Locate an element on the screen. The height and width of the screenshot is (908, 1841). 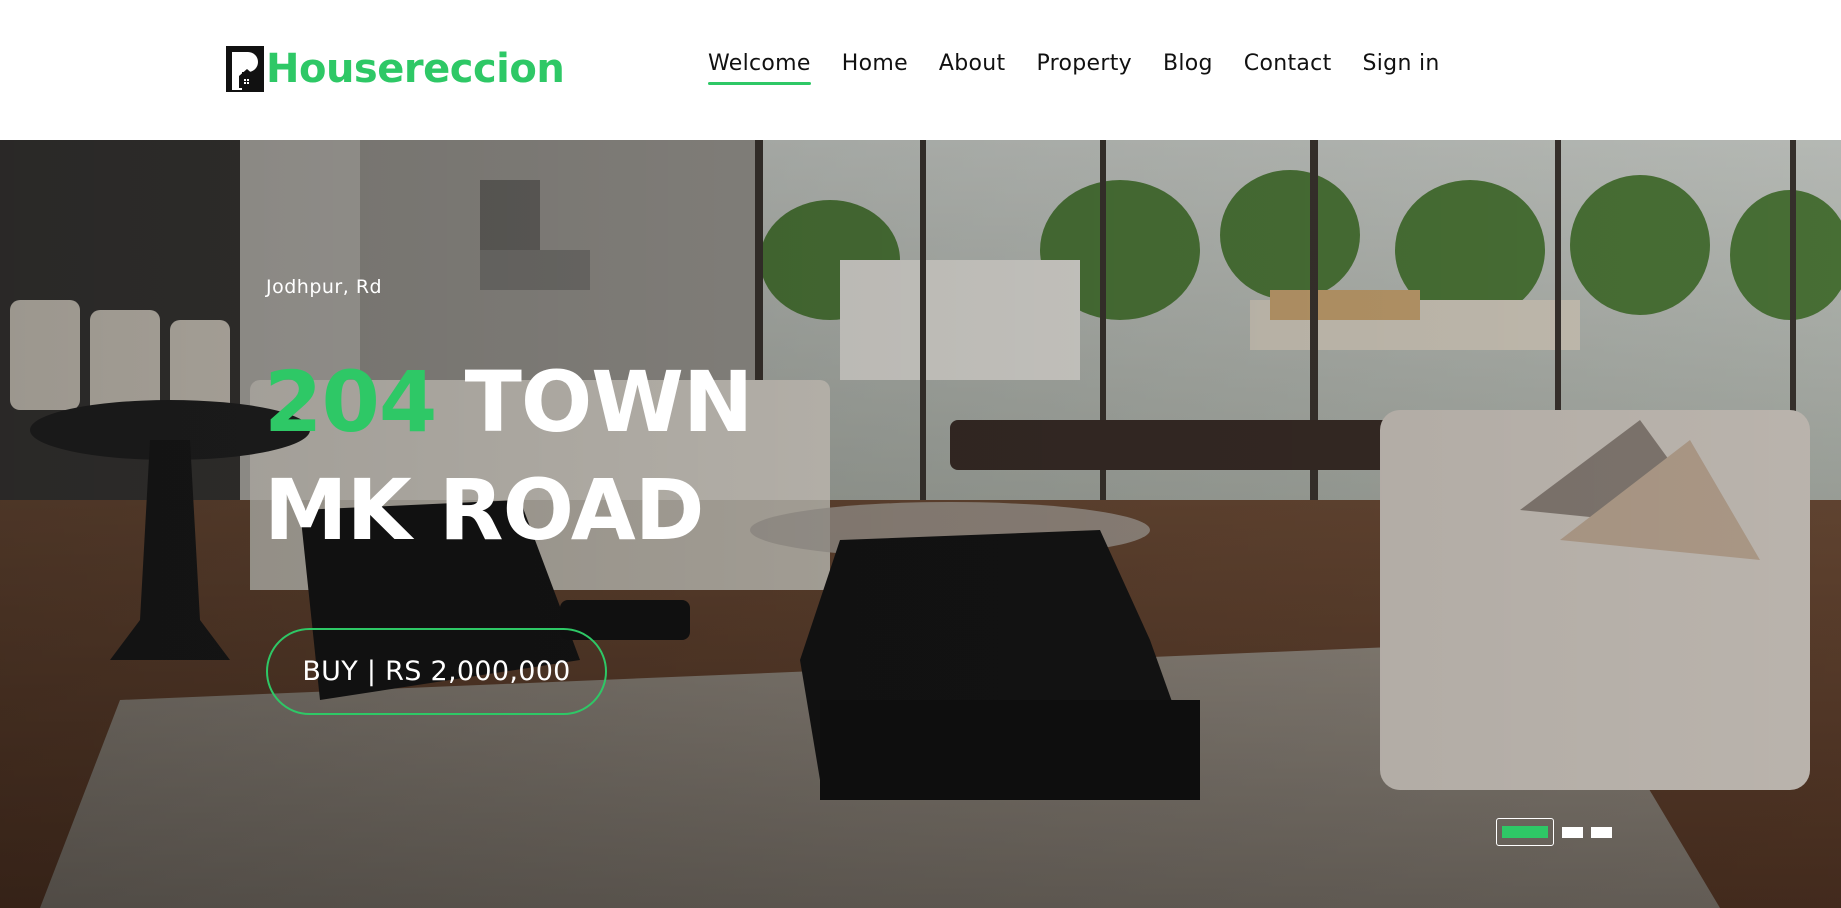
nav-item-property: Property is located at coordinates (1084, 64).